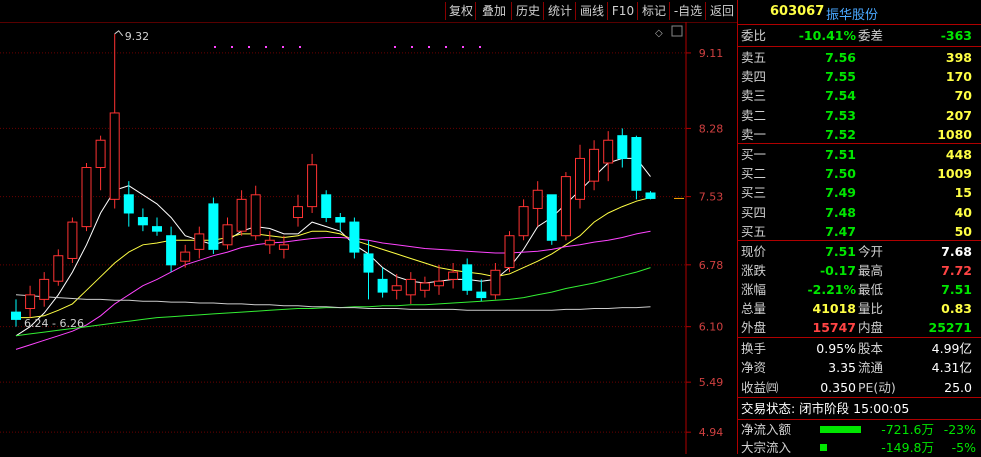  What do you see at coordinates (754, 327) in the screenshot?
I see `stat-label: 外盘` at bounding box center [754, 327].